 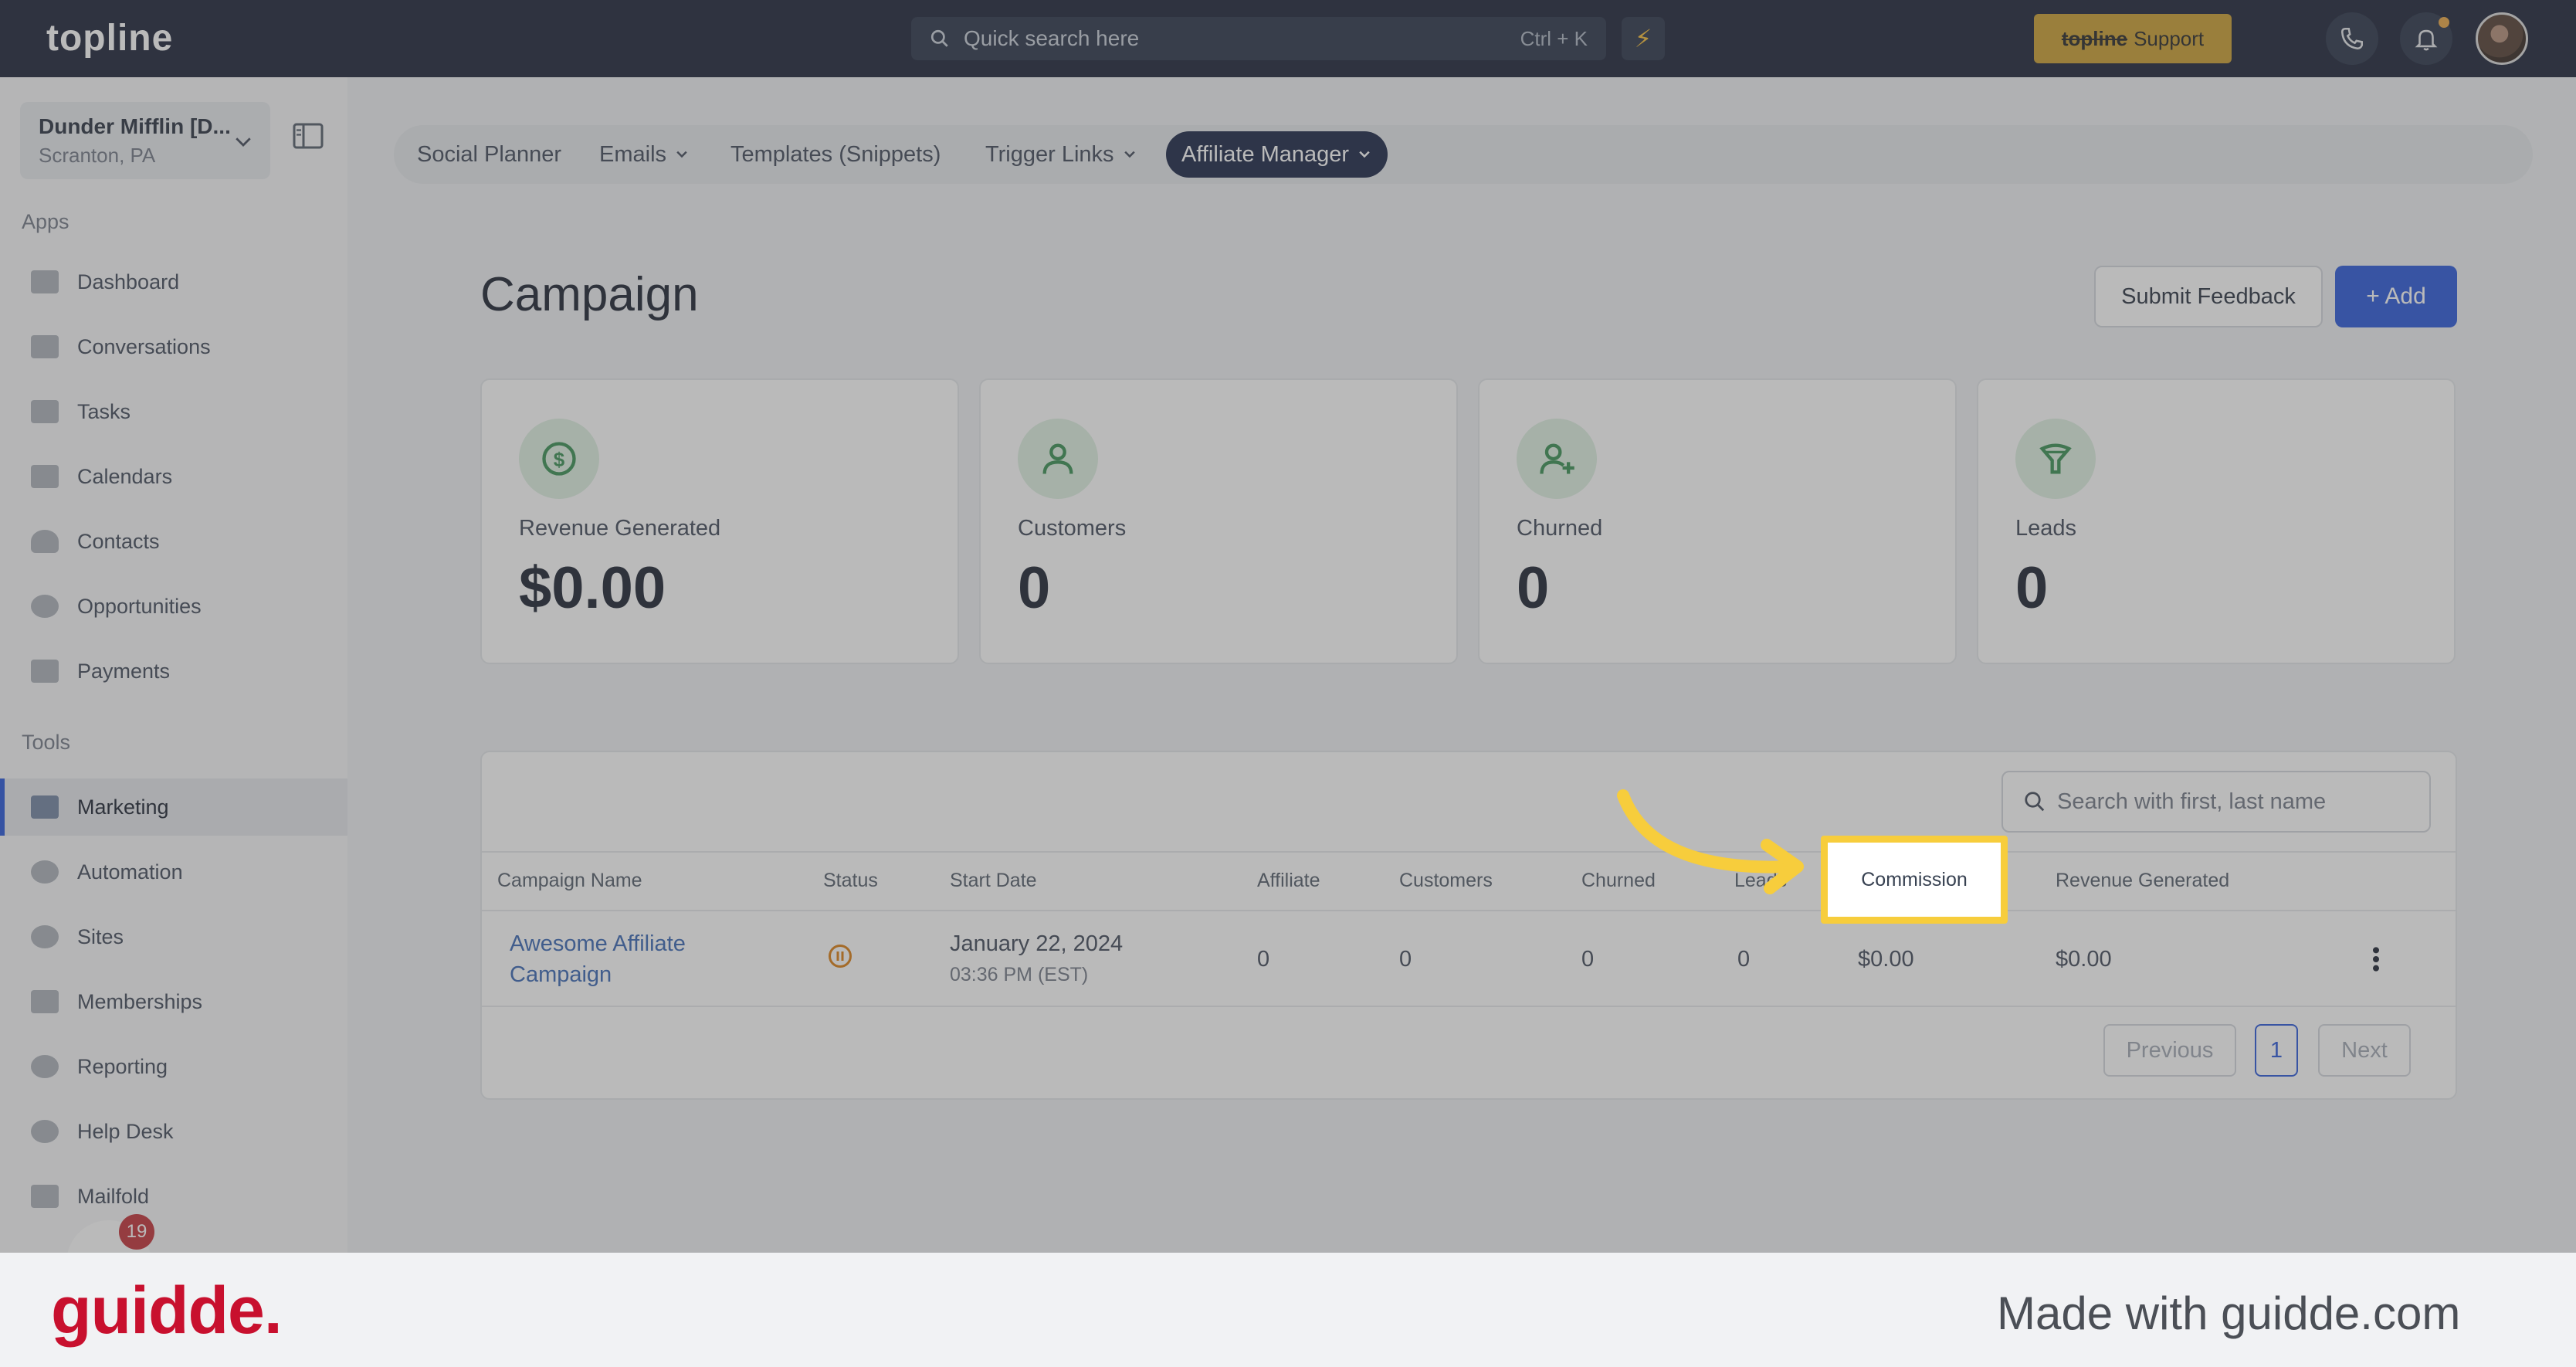 What do you see at coordinates (2502, 38) in the screenshot?
I see `user-avatar` at bounding box center [2502, 38].